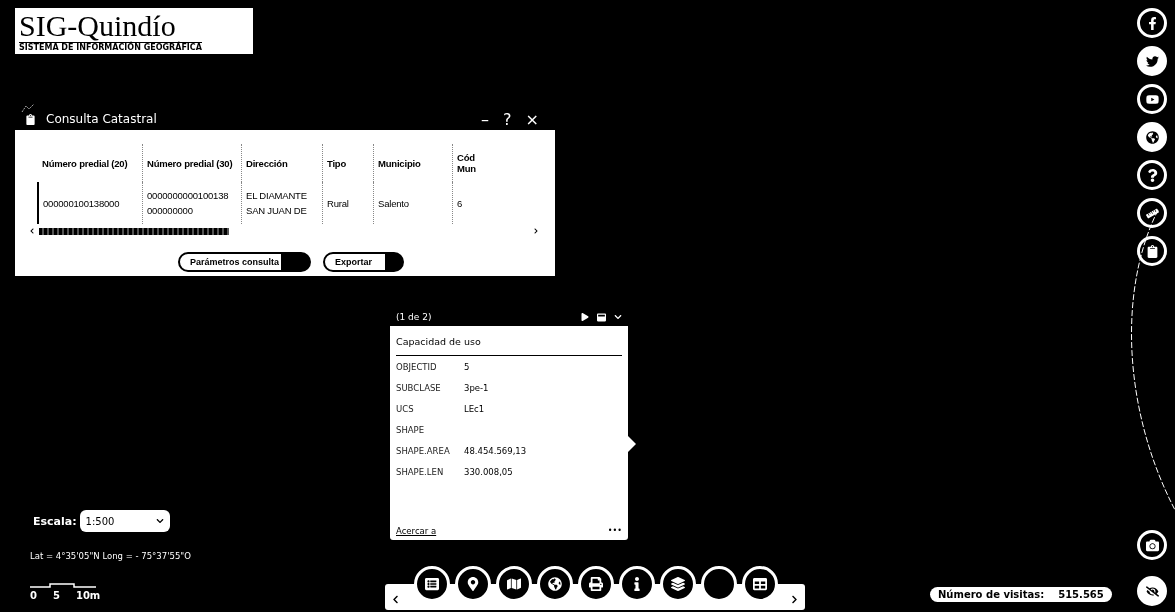  What do you see at coordinates (488, 471) in the screenshot?
I see `field-value: 330.008,05` at bounding box center [488, 471].